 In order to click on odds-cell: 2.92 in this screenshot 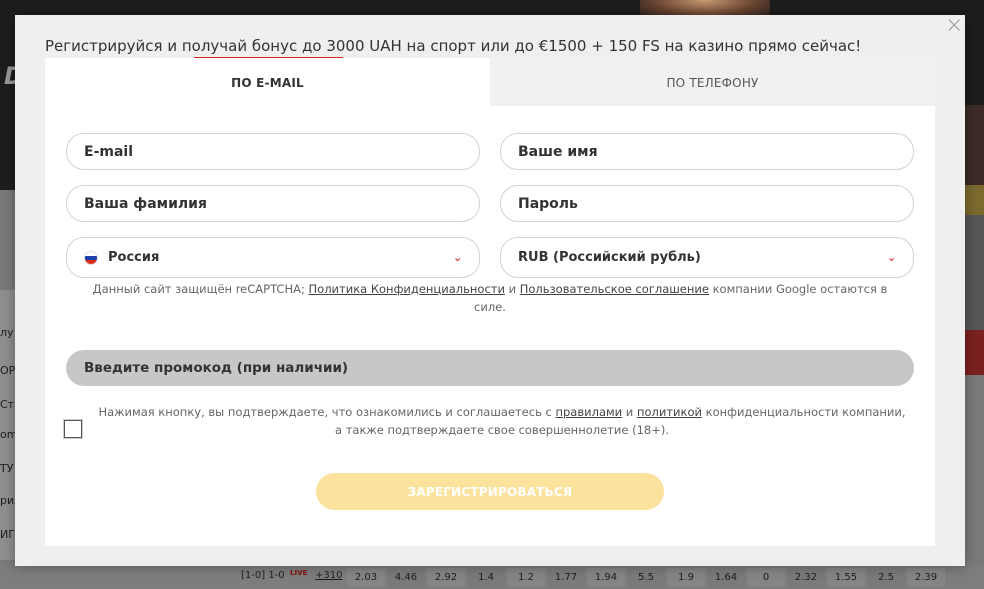, I will do `click(446, 577)`.